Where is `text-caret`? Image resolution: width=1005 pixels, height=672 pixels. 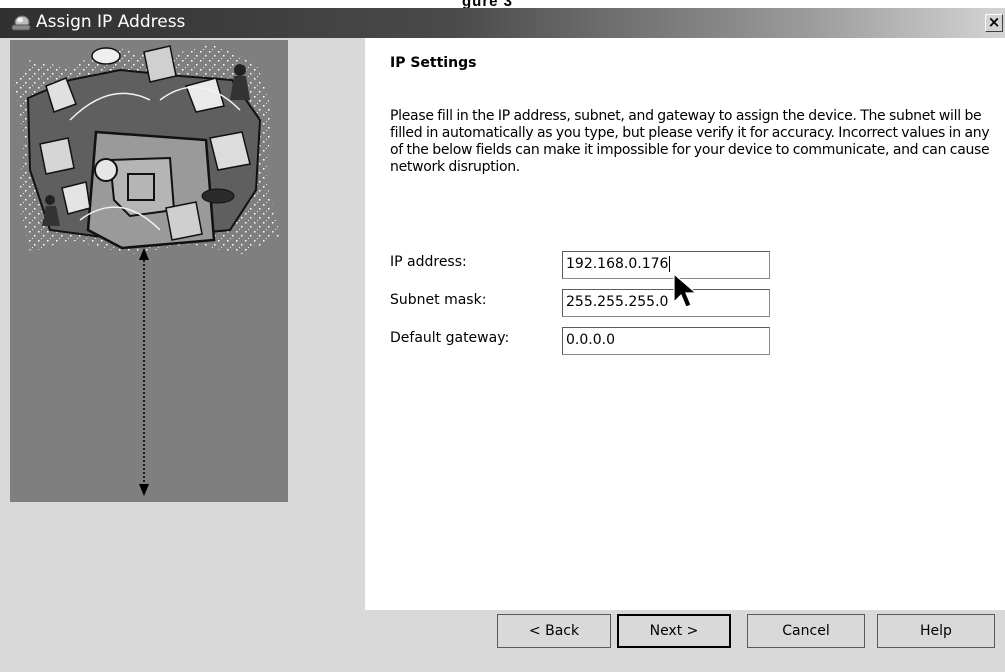 text-caret is located at coordinates (670, 264).